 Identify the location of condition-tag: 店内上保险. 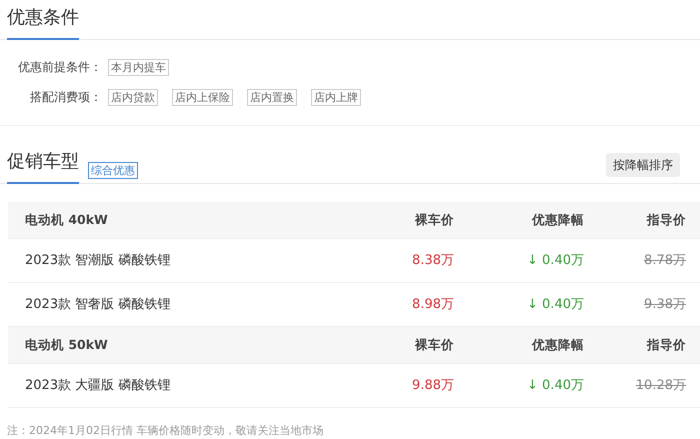
(202, 97).